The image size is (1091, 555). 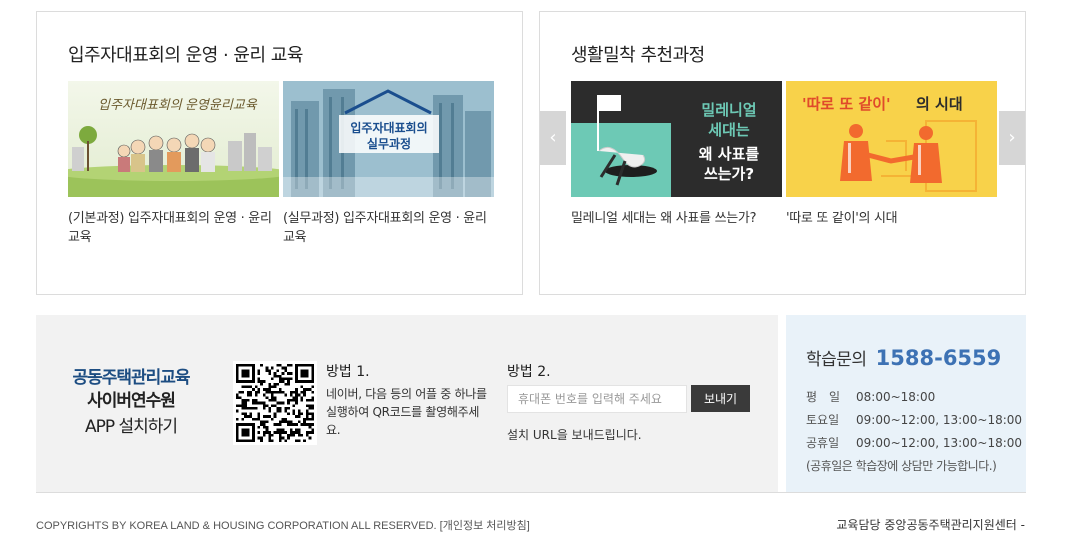 I want to click on hours-day: 토요일, so click(x=823, y=420).